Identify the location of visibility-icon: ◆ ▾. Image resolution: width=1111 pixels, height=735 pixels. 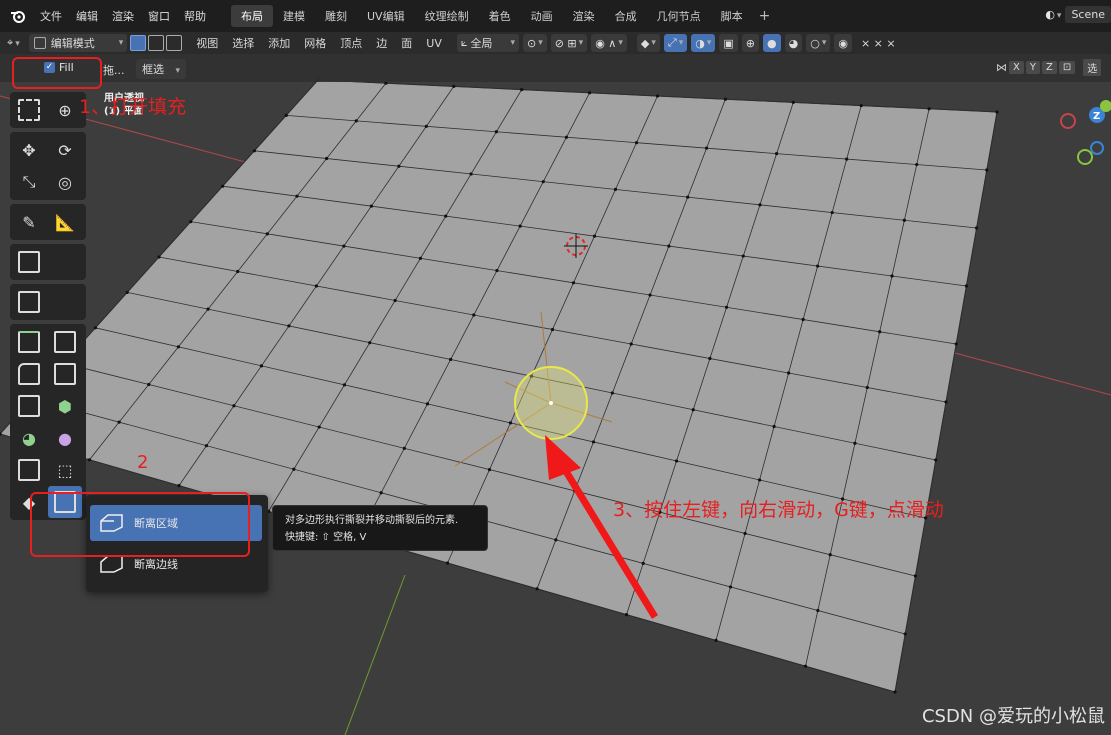
(648, 43).